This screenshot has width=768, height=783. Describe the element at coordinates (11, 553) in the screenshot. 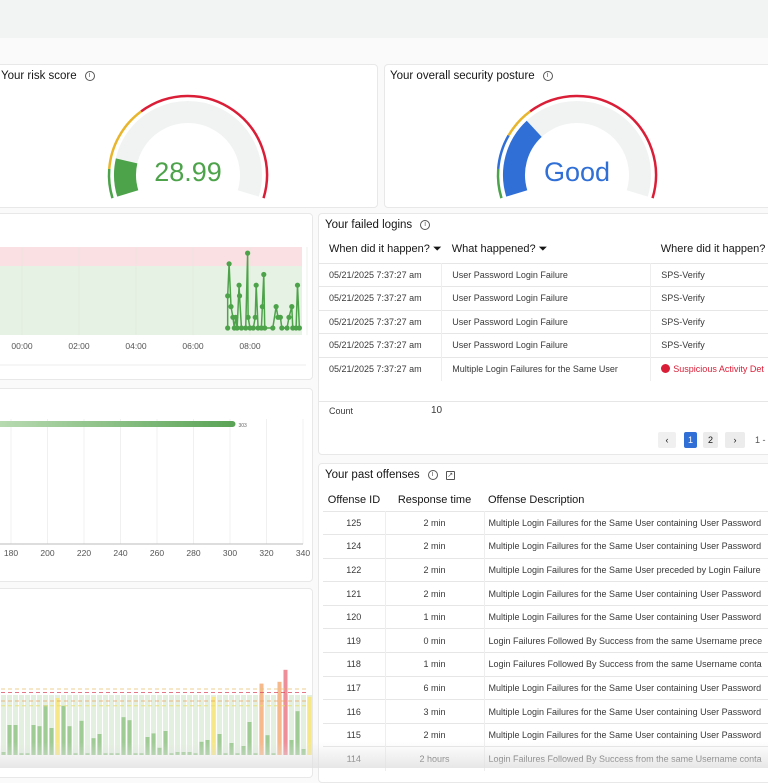

I see `x-tick-label: 180` at that location.